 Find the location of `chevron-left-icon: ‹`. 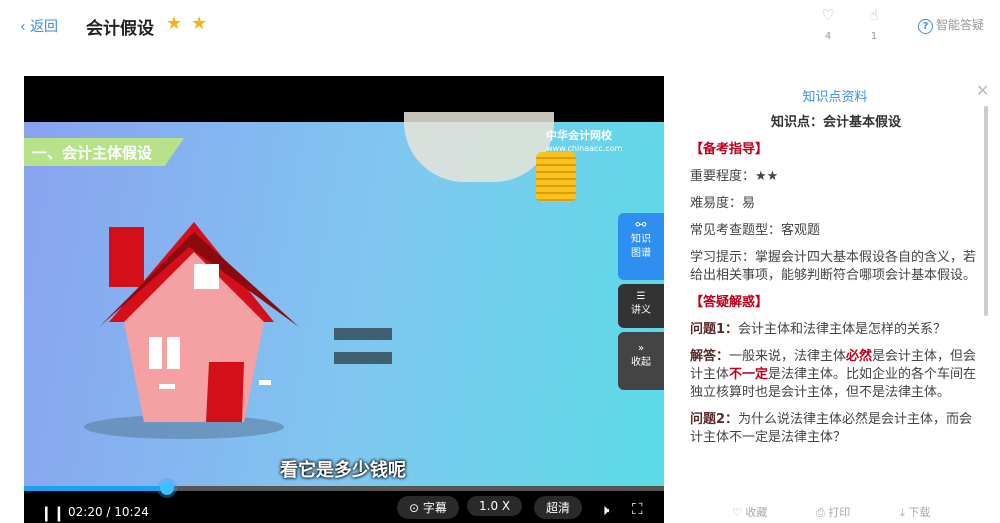

chevron-left-icon: ‹ is located at coordinates (25, 27).